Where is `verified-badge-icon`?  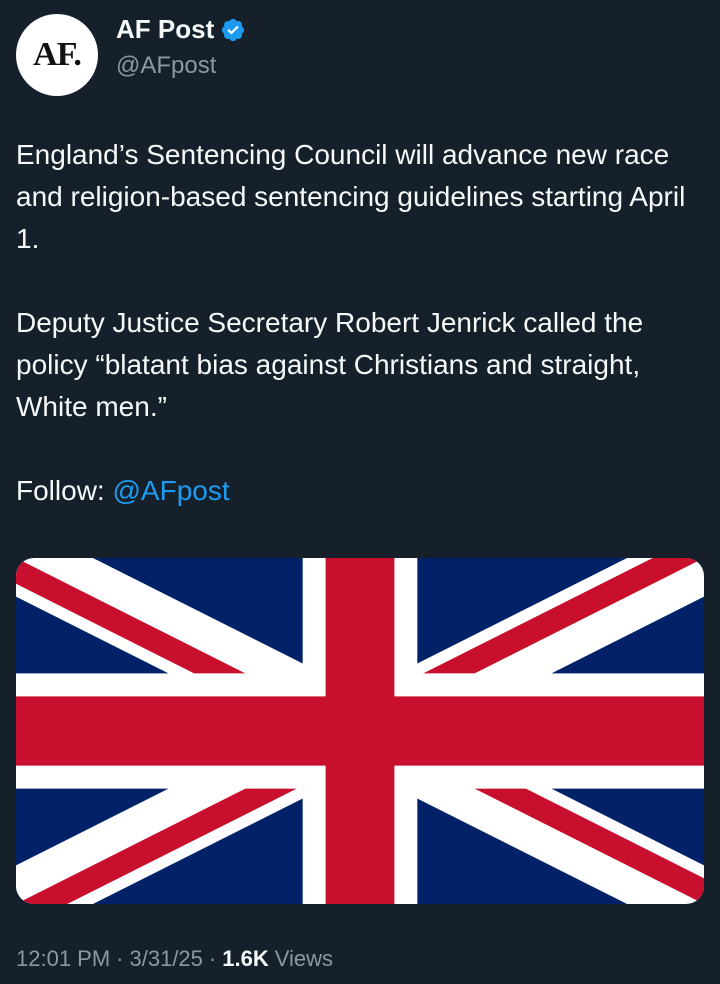
verified-badge-icon is located at coordinates (233, 30).